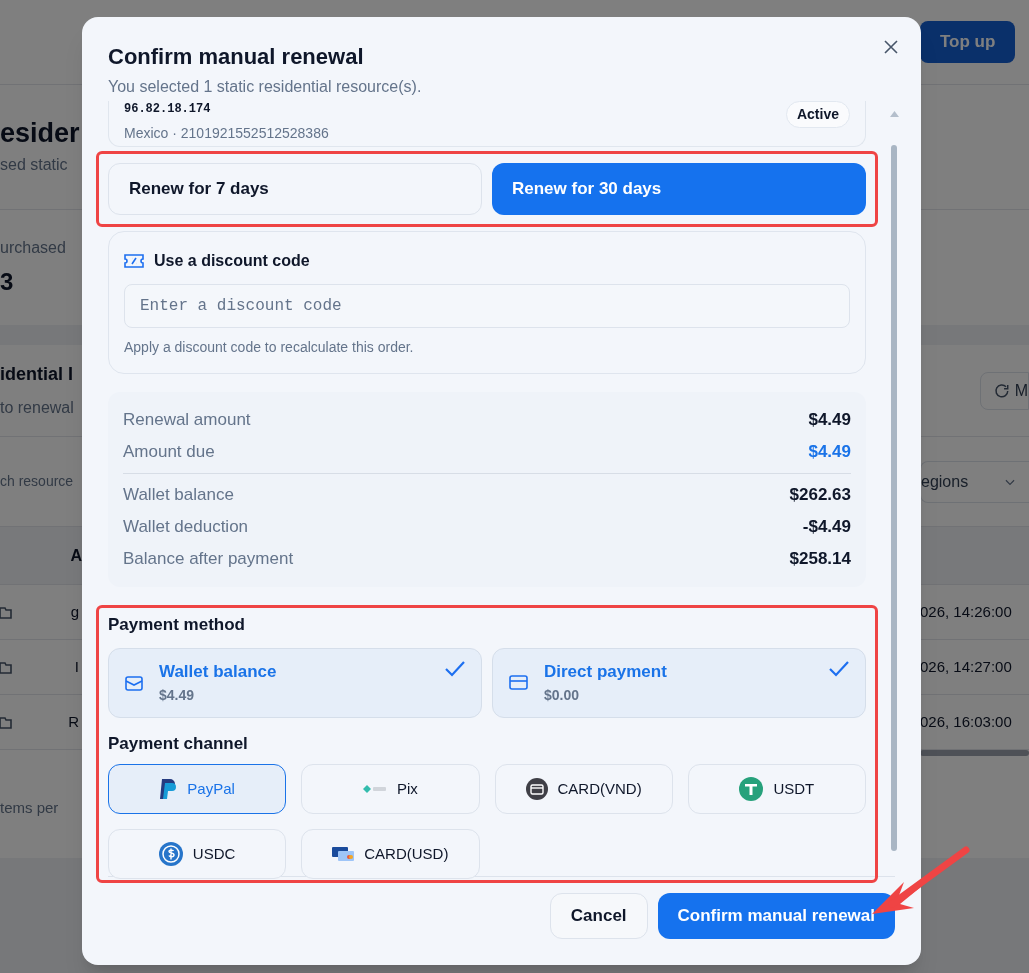 This screenshot has height=973, width=1029. I want to click on summary-label: Renewal amount, so click(187, 420).